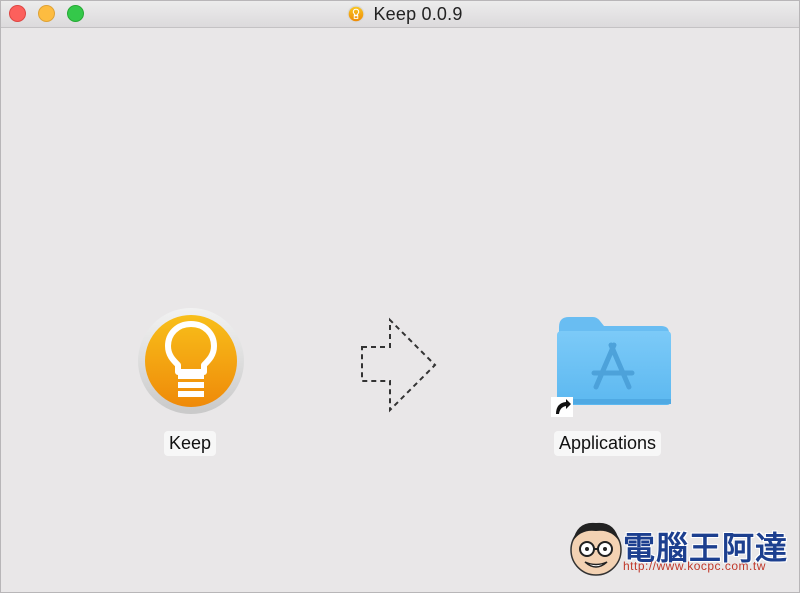 This screenshot has width=800, height=593. I want to click on keep-app-label: Keep, so click(190, 443).